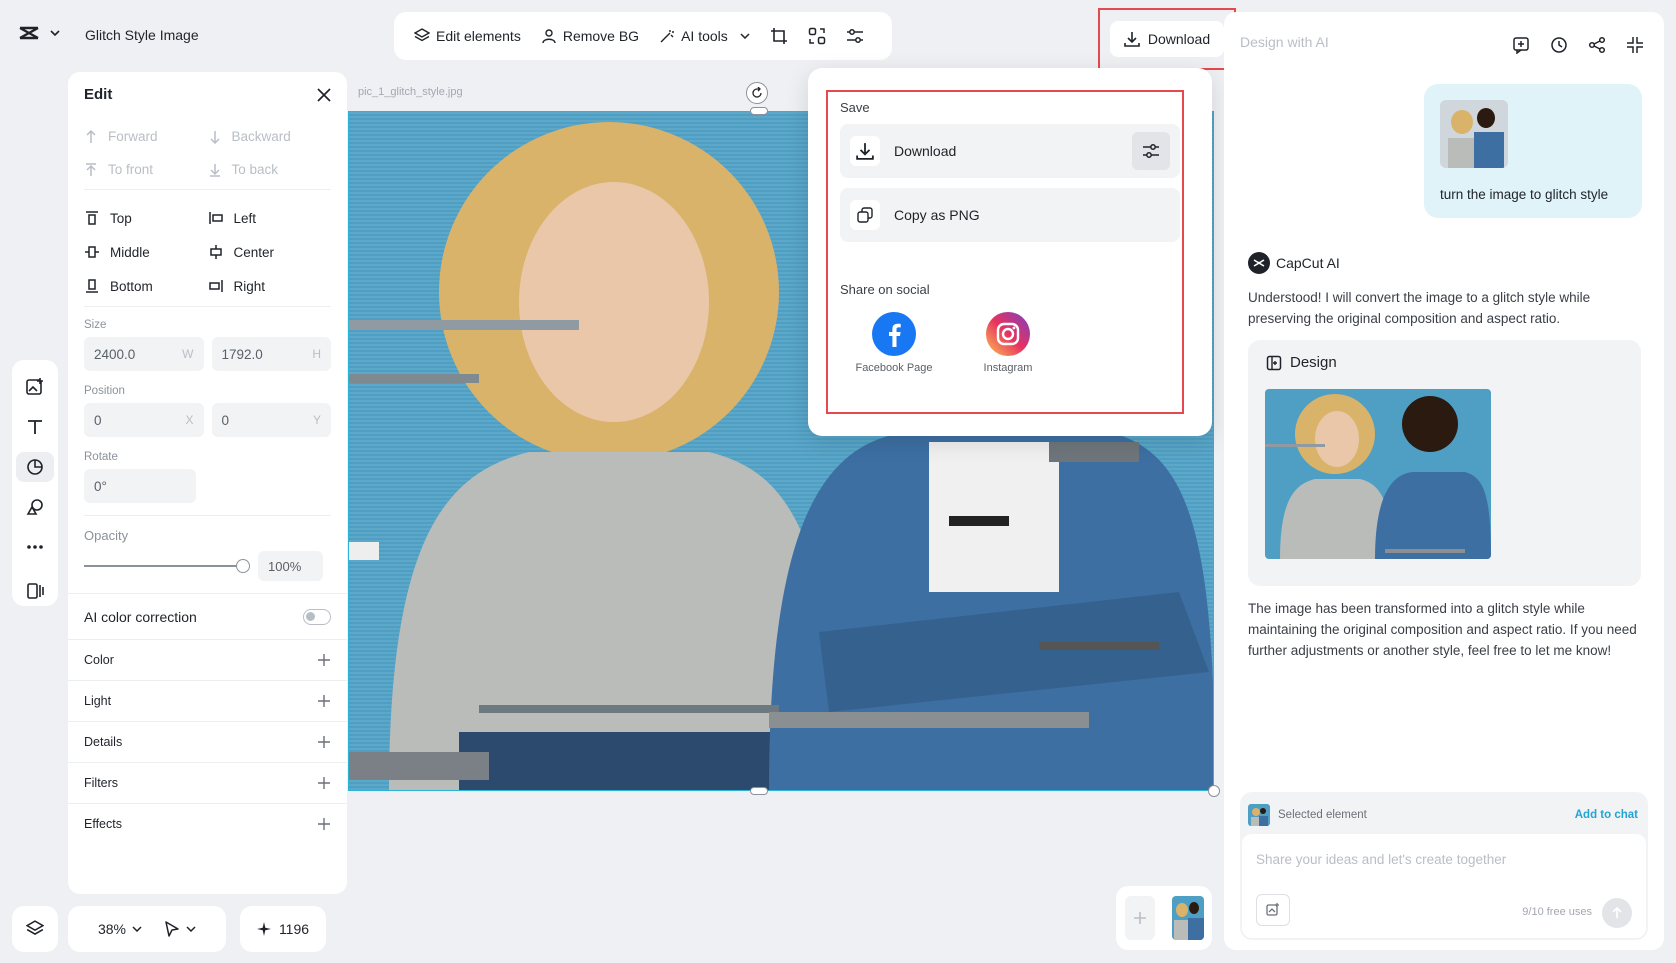 The width and height of the screenshot is (1676, 963). Describe the element at coordinates (1521, 45) in the screenshot. I see `new-chat-icon` at that location.